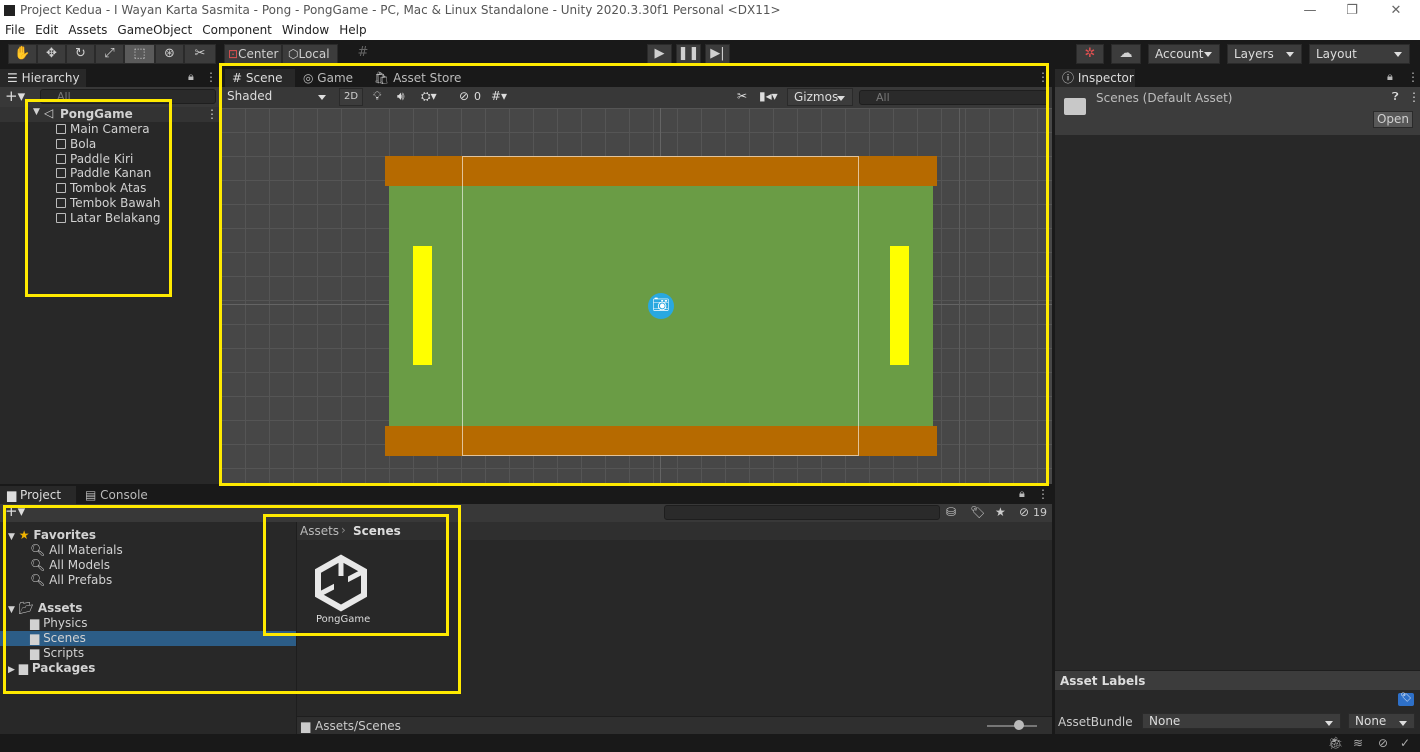 The image size is (1420, 752). I want to click on hidden-objects-icon: ⊘, so click(464, 96).